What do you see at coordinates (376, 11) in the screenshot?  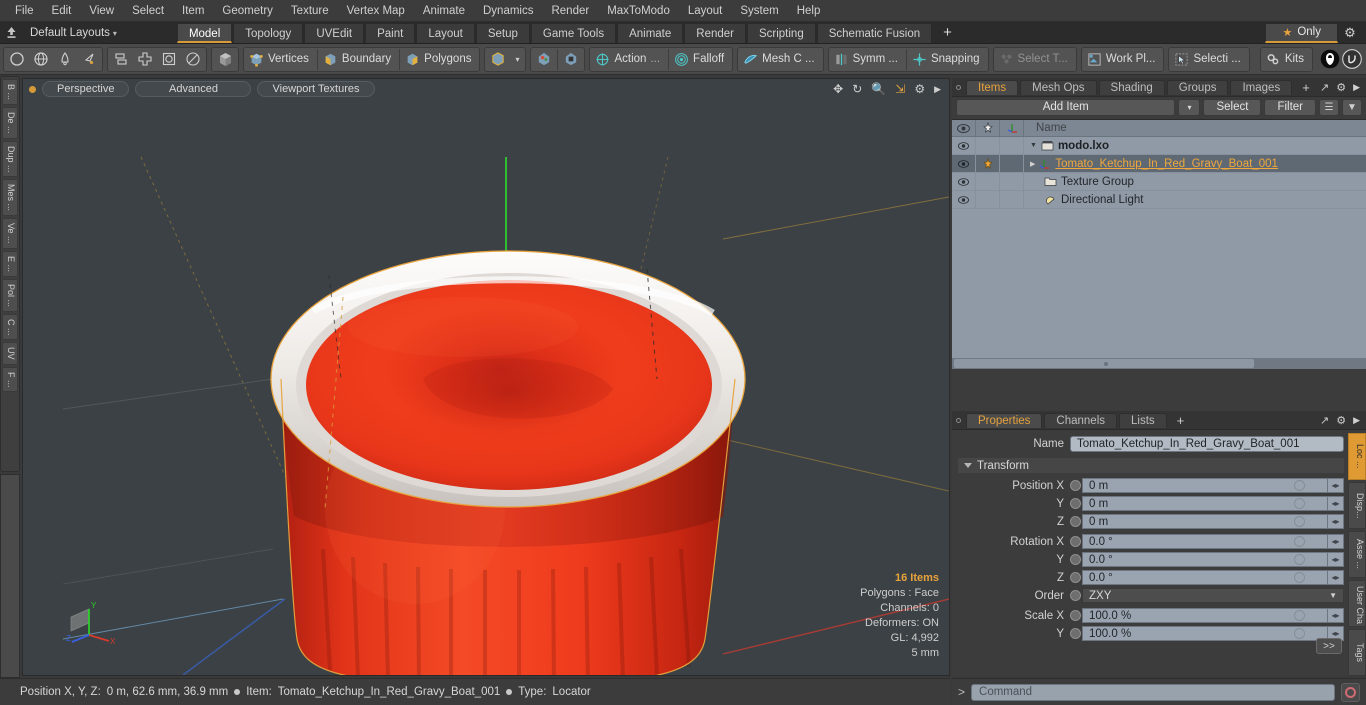 I see `menu-item-vertex-map: Vertex Map` at bounding box center [376, 11].